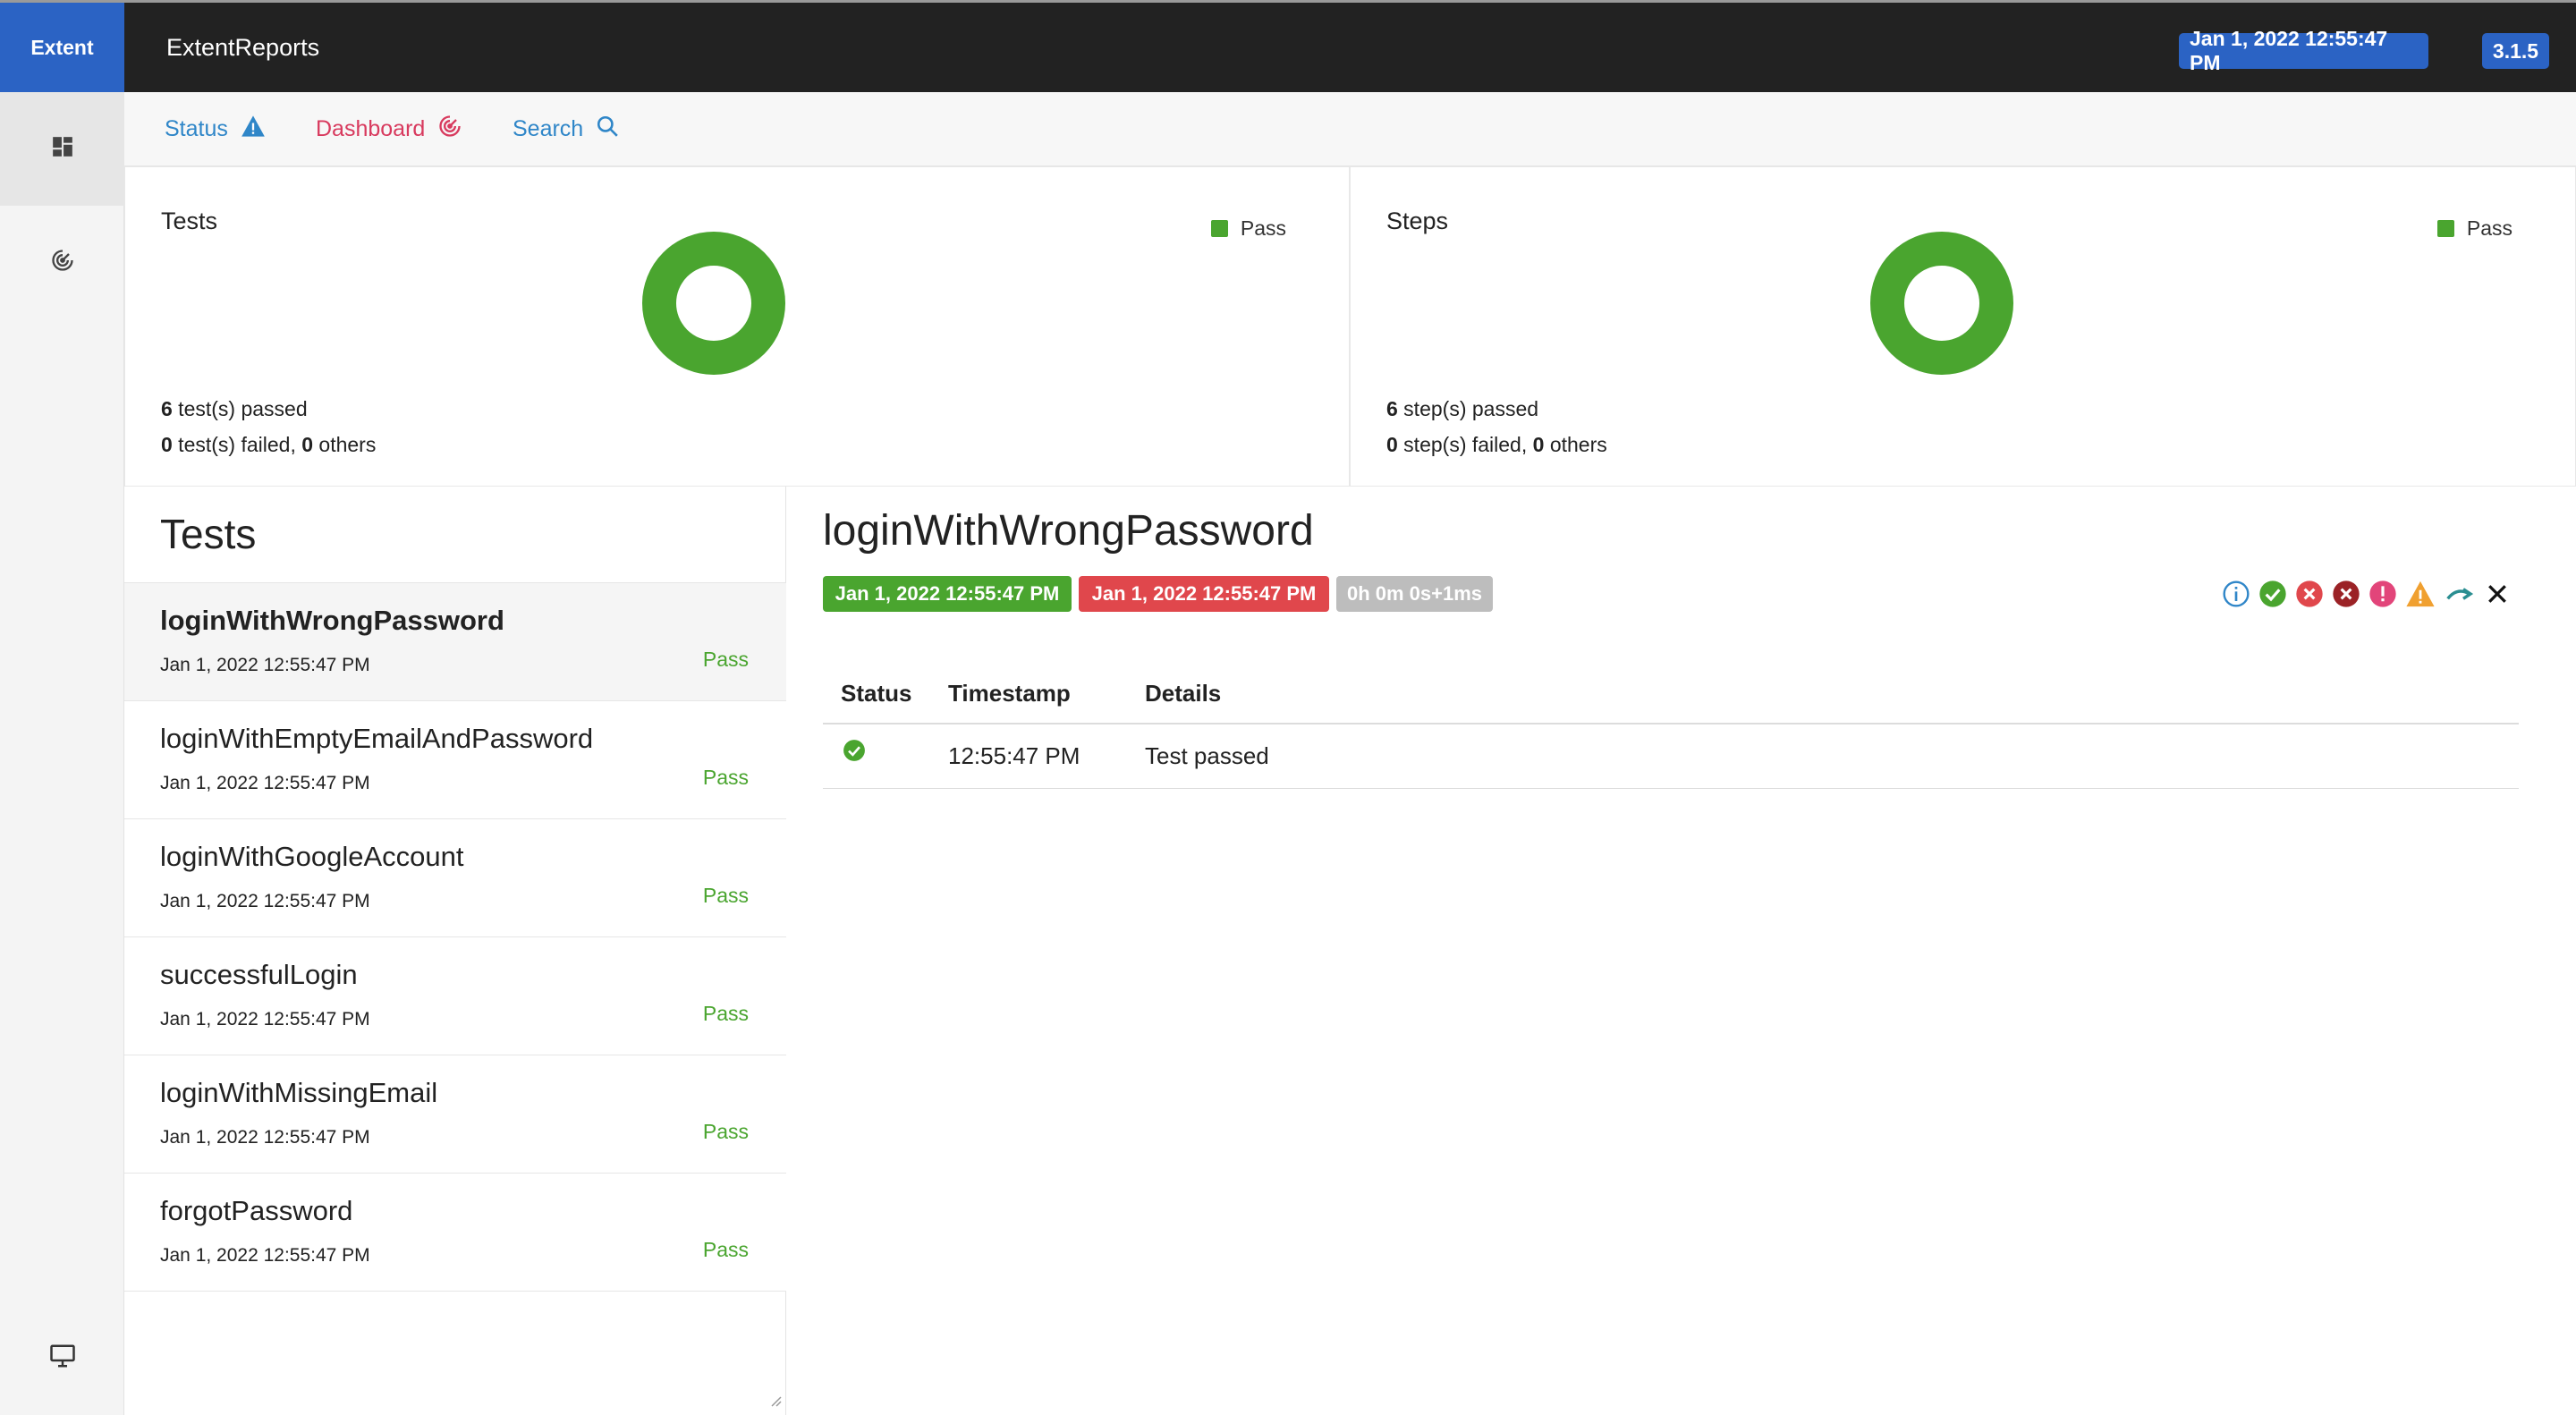 The height and width of the screenshot is (1415, 2576). What do you see at coordinates (1414, 594) in the screenshot?
I see `duration-badge: 0h 0m 0s+1ms` at bounding box center [1414, 594].